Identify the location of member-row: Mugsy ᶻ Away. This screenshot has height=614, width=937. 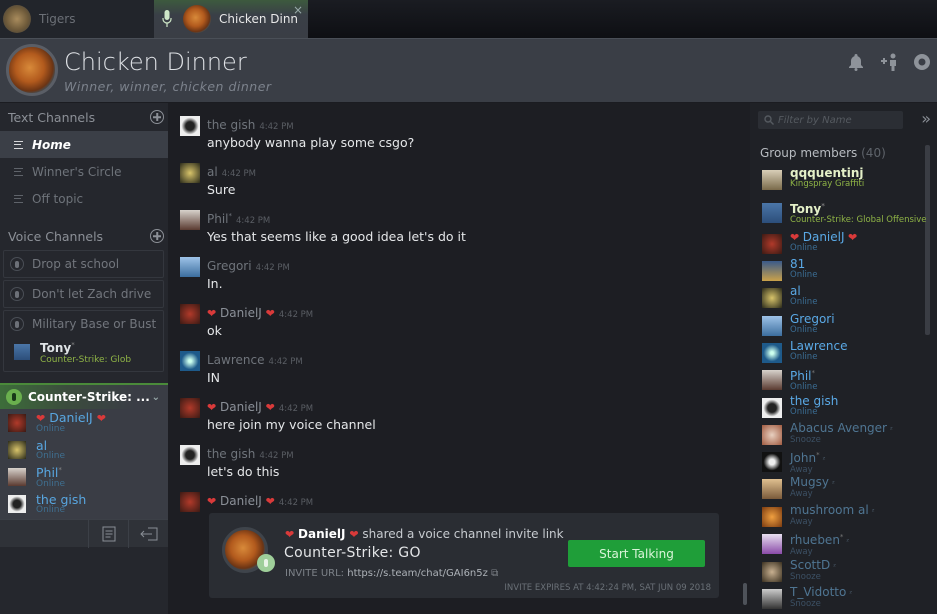
(798, 487).